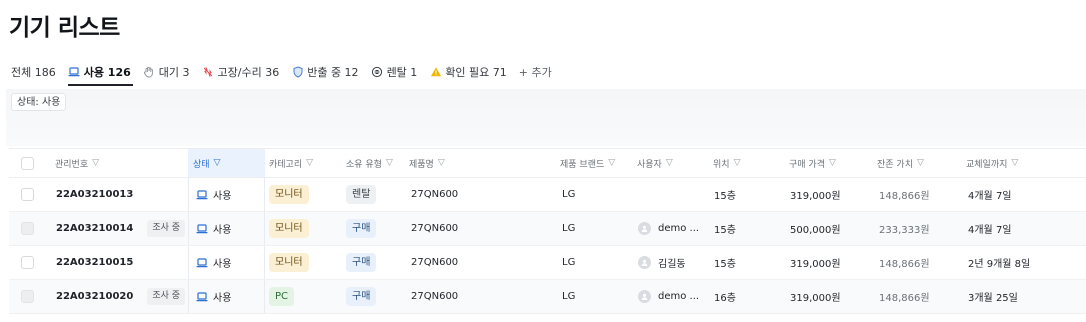 This screenshot has width=1086, height=322. I want to click on select-all-checkbox, so click(27, 163).